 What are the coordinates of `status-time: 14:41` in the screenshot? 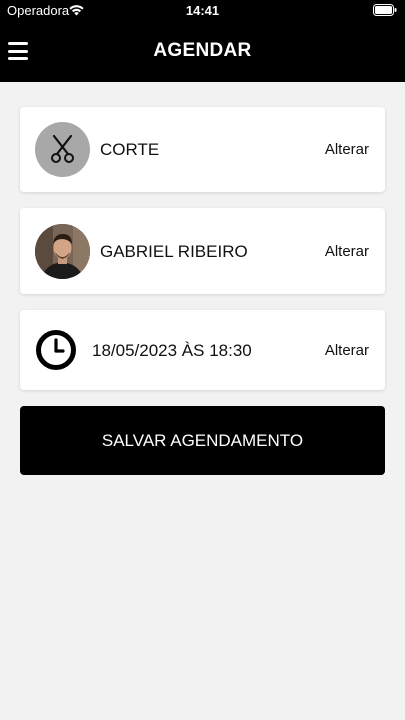 It's located at (202, 10).